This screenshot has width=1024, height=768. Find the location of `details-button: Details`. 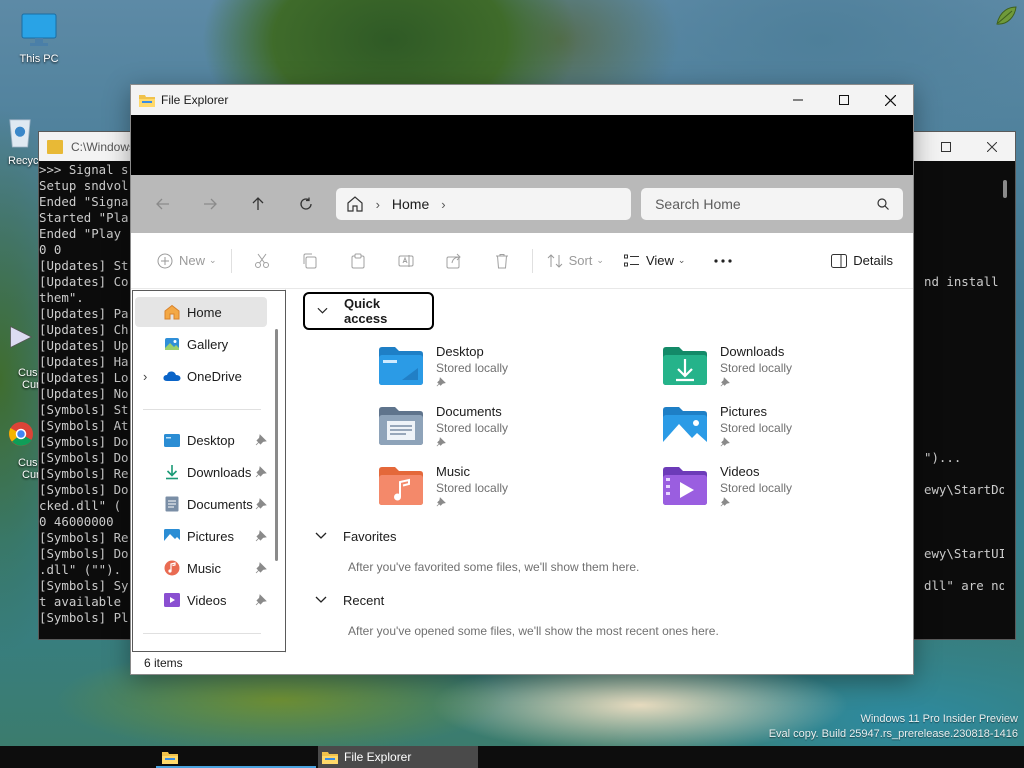

details-button: Details is located at coordinates (862, 261).